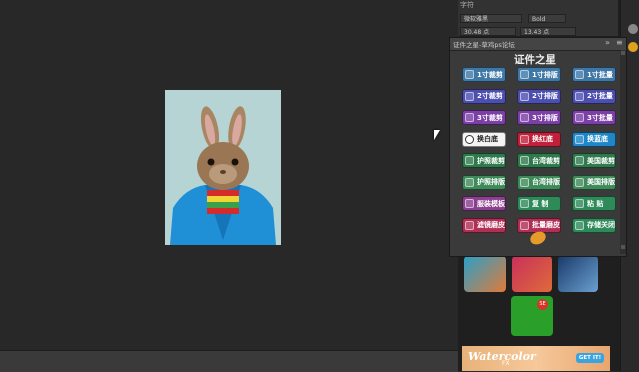  I want to click on plugin-button: 服装模板, so click(484, 203).